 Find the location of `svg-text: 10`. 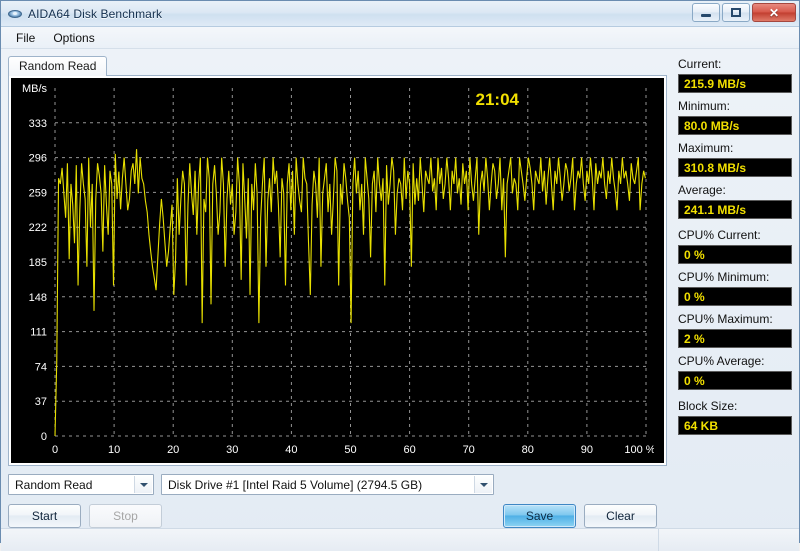

svg-text: 10 is located at coordinates (114, 450).